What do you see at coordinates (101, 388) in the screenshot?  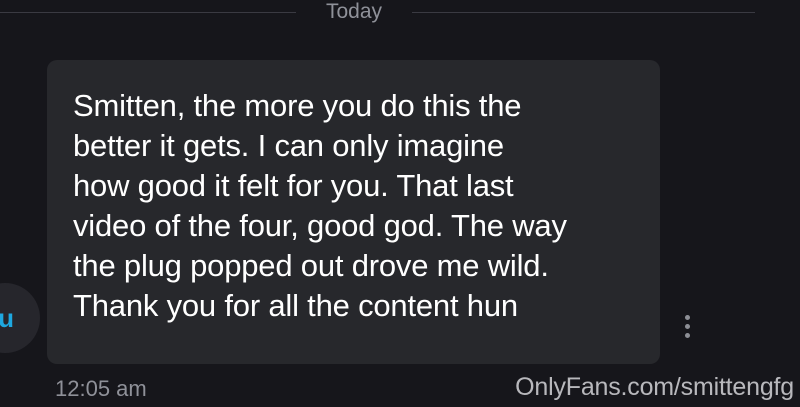 I see `message-timestamp: 12:05 am` at bounding box center [101, 388].